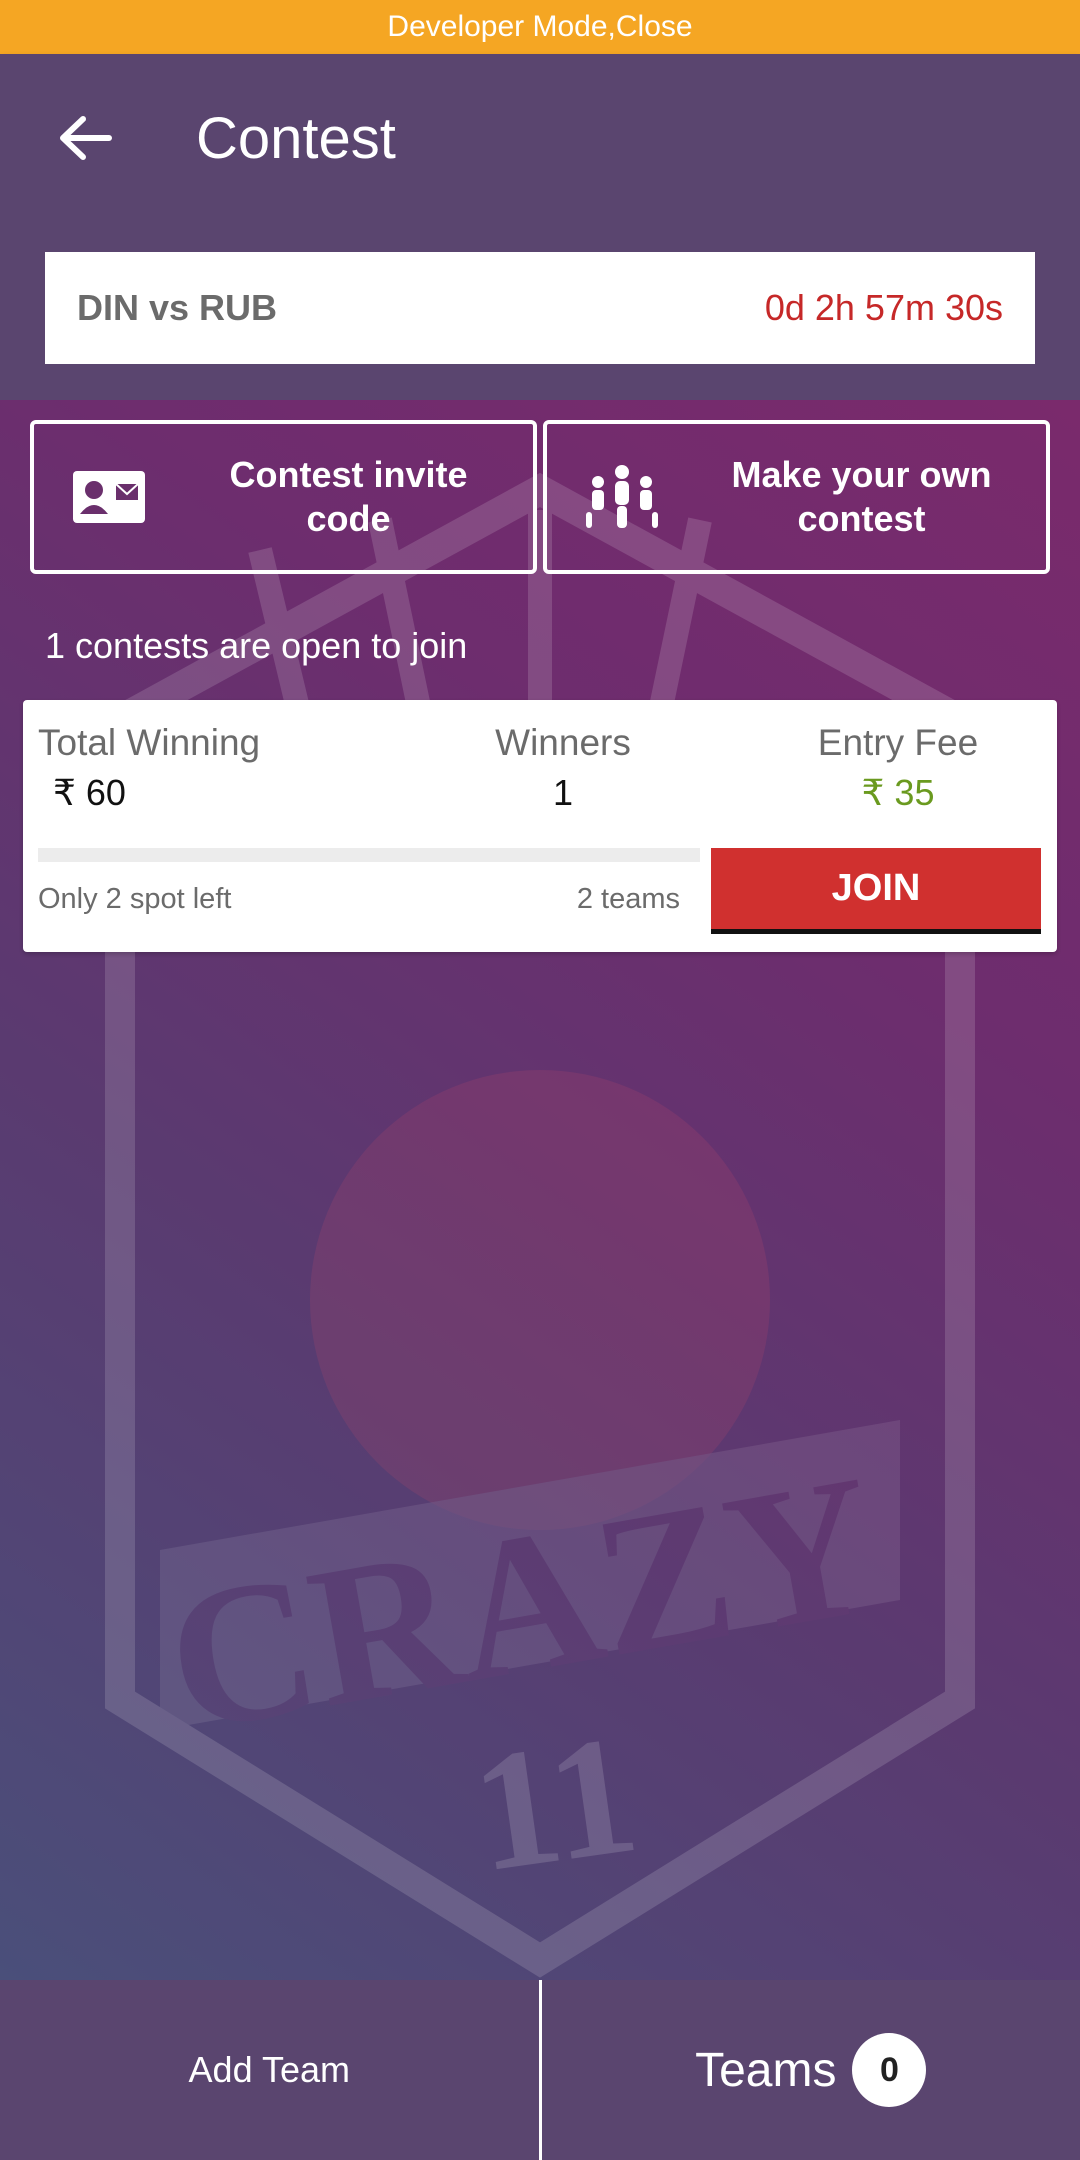 Image resolution: width=1080 pixels, height=2160 pixels. What do you see at coordinates (889, 2070) in the screenshot?
I see `teams-count-badge: 0` at bounding box center [889, 2070].